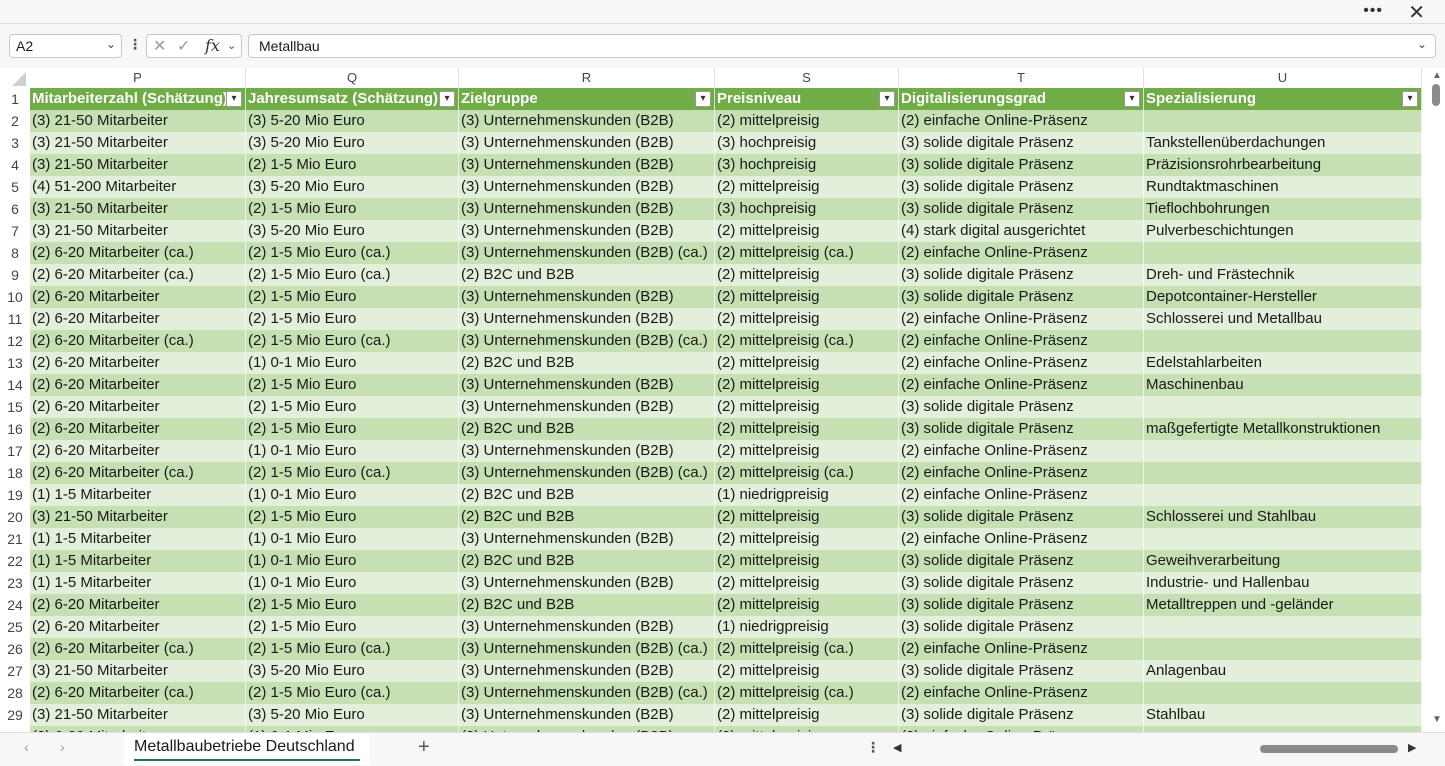  Describe the element at coordinates (1283, 385) in the screenshot. I see `table-cell: Maschinenbau` at that location.